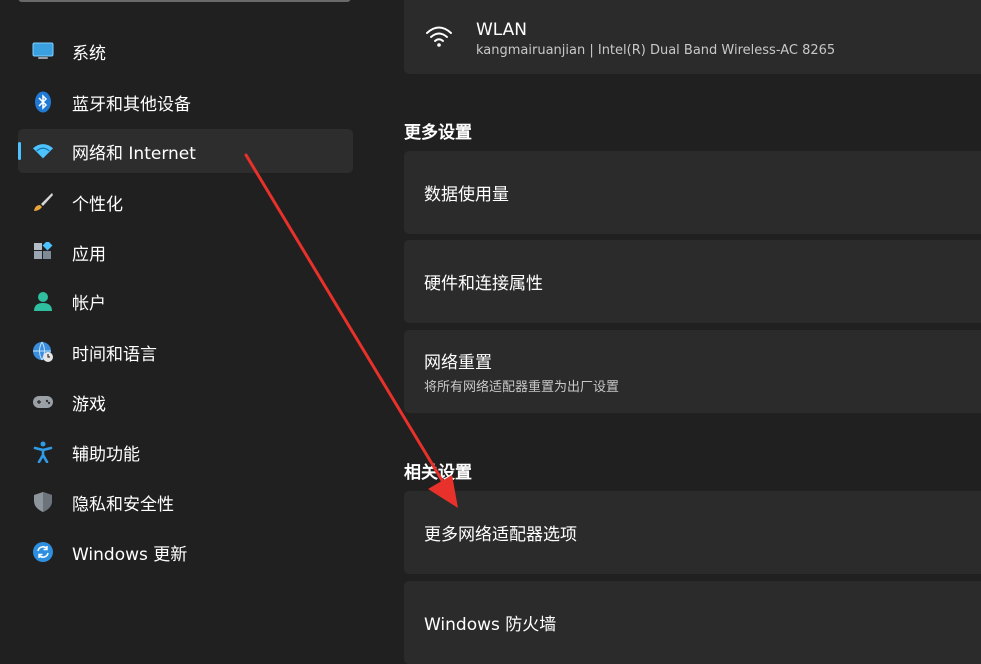 This screenshot has width=981, height=664. What do you see at coordinates (458, 363) in the screenshot?
I see `network-reset-label: 网络重置` at bounding box center [458, 363].